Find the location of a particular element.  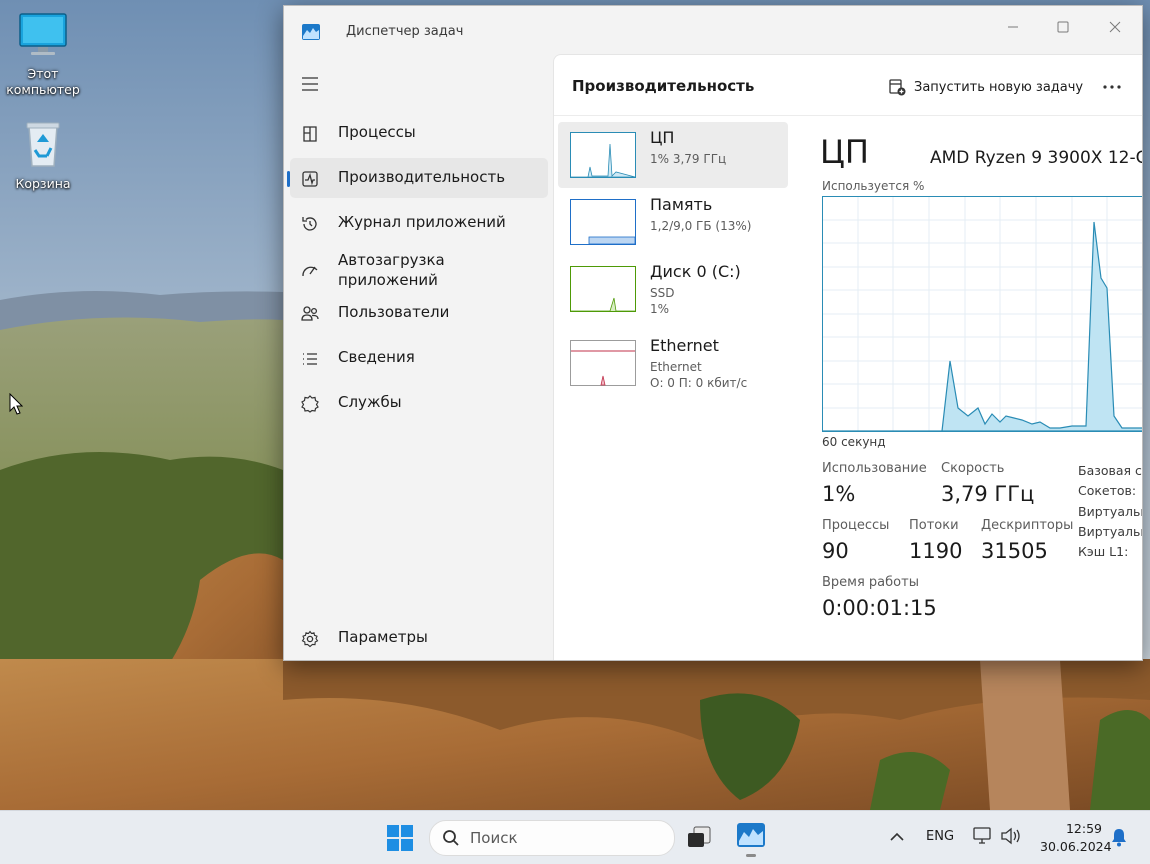

system-clock: 12:59 30.06.2024 is located at coordinates (1076, 838).